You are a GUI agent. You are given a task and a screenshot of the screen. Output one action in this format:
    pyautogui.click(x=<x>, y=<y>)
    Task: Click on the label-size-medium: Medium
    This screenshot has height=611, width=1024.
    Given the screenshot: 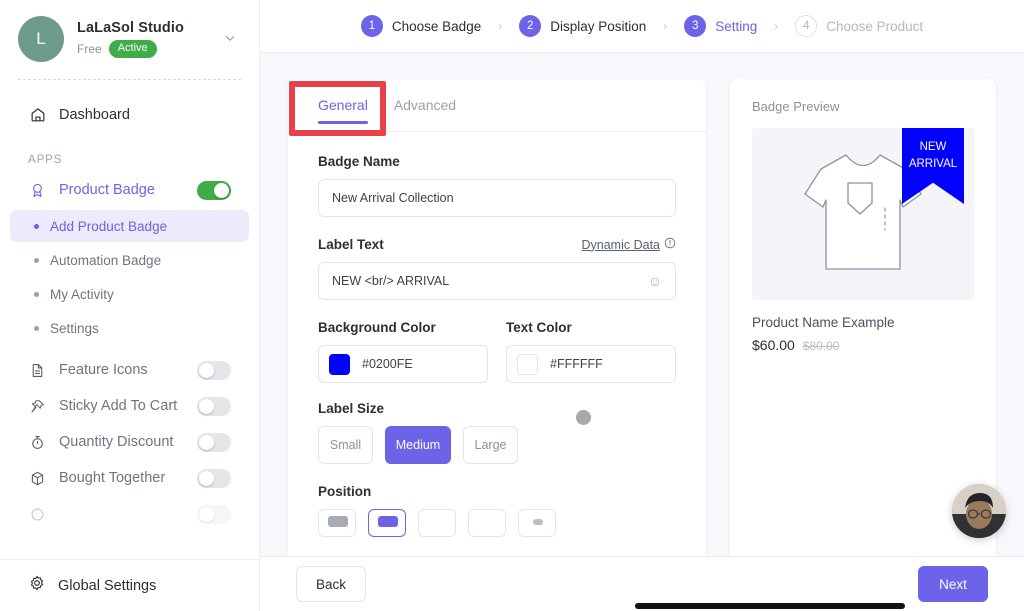 What is the action you would take?
    pyautogui.click(x=418, y=445)
    